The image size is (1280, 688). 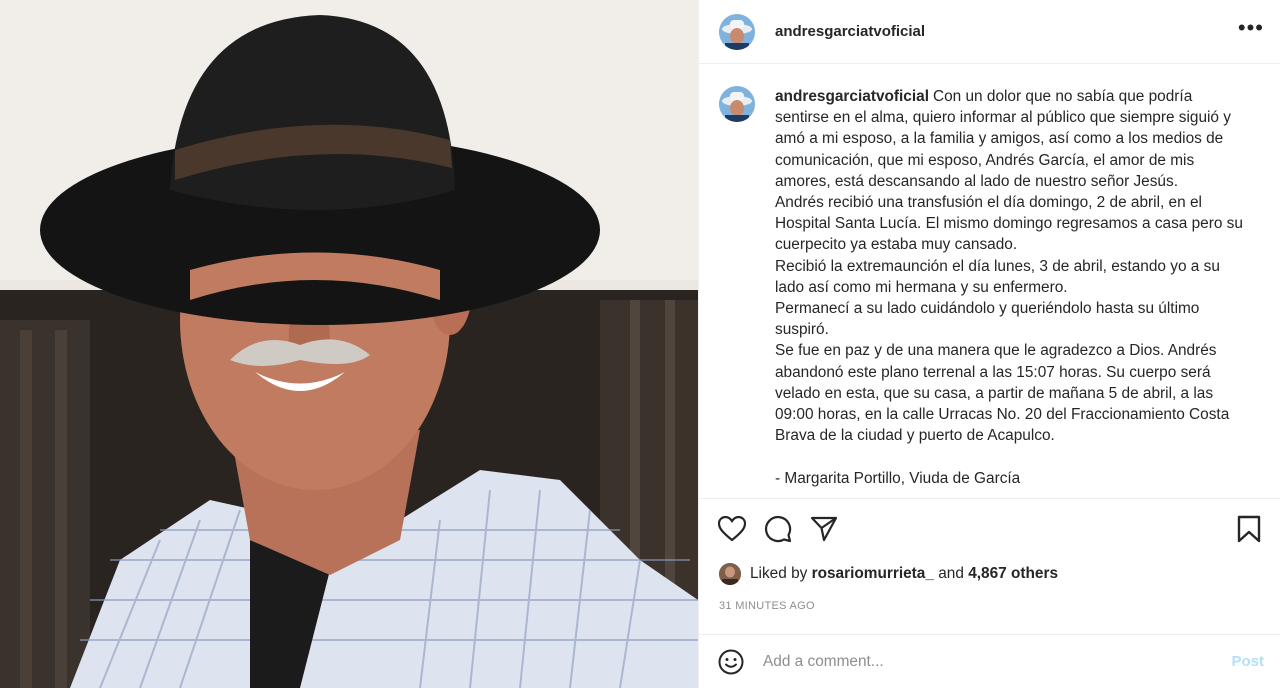 What do you see at coordinates (824, 529) in the screenshot?
I see `paper-plane-icon` at bounding box center [824, 529].